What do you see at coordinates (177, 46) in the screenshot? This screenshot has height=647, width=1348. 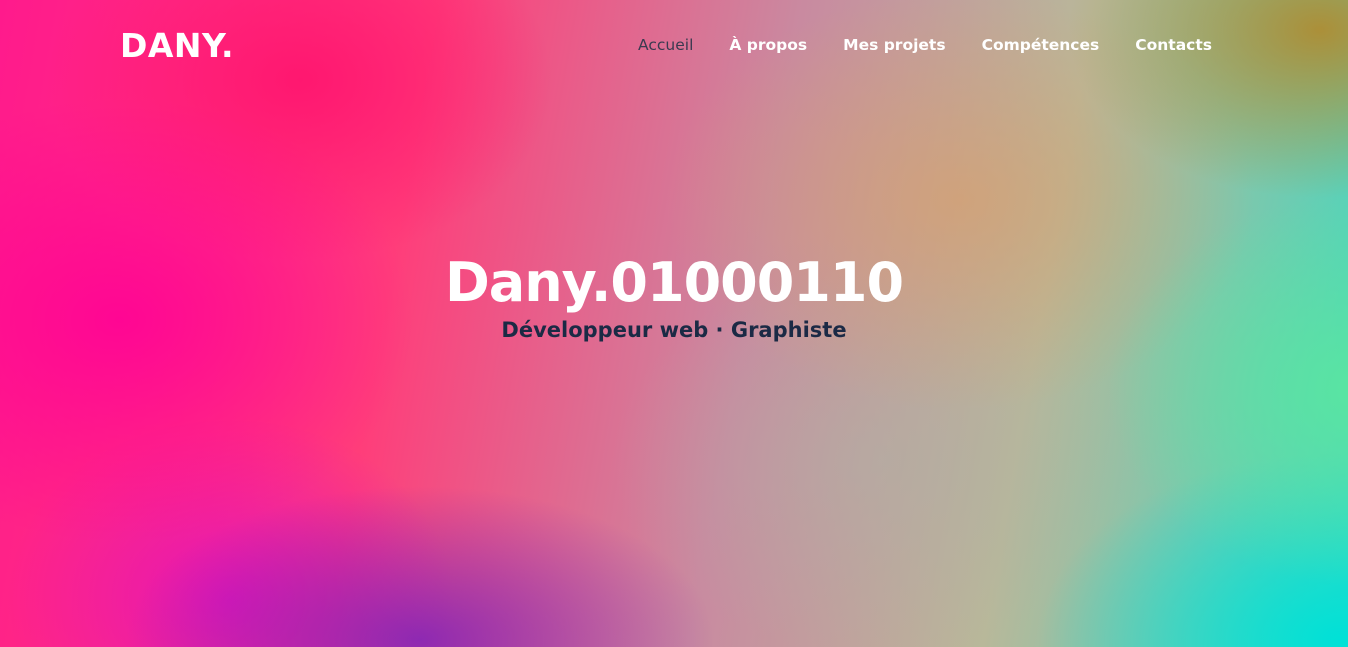 I see `site-logo: DANY.` at bounding box center [177, 46].